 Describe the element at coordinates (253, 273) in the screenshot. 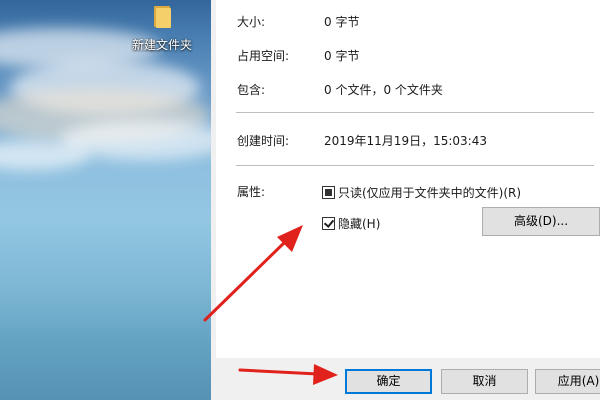

I see `arrow-to-hidden-checkbox` at that location.